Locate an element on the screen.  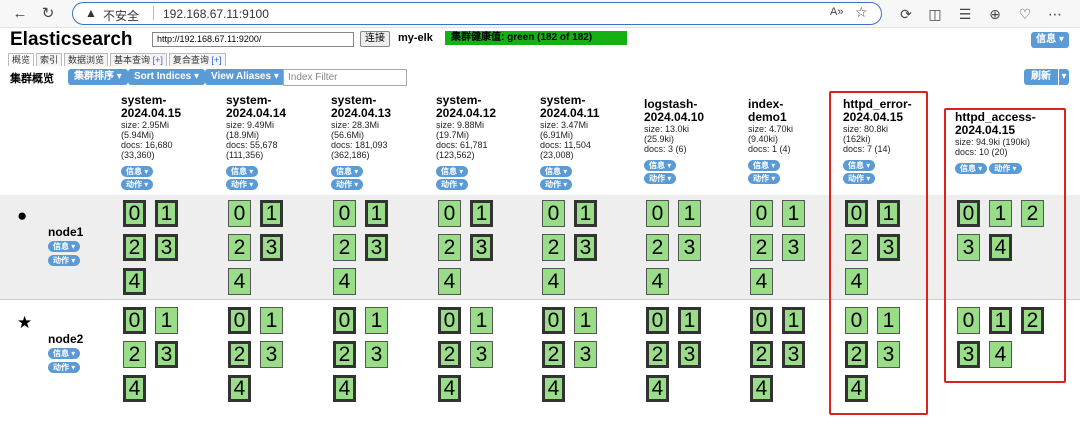
more-menu-icon: ⋯ is located at coordinates (1055, 14).